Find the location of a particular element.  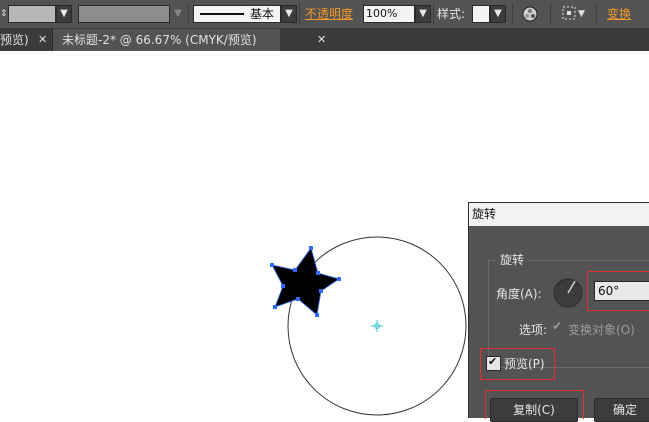

checkmark-icon: ✔ is located at coordinates (493, 361).